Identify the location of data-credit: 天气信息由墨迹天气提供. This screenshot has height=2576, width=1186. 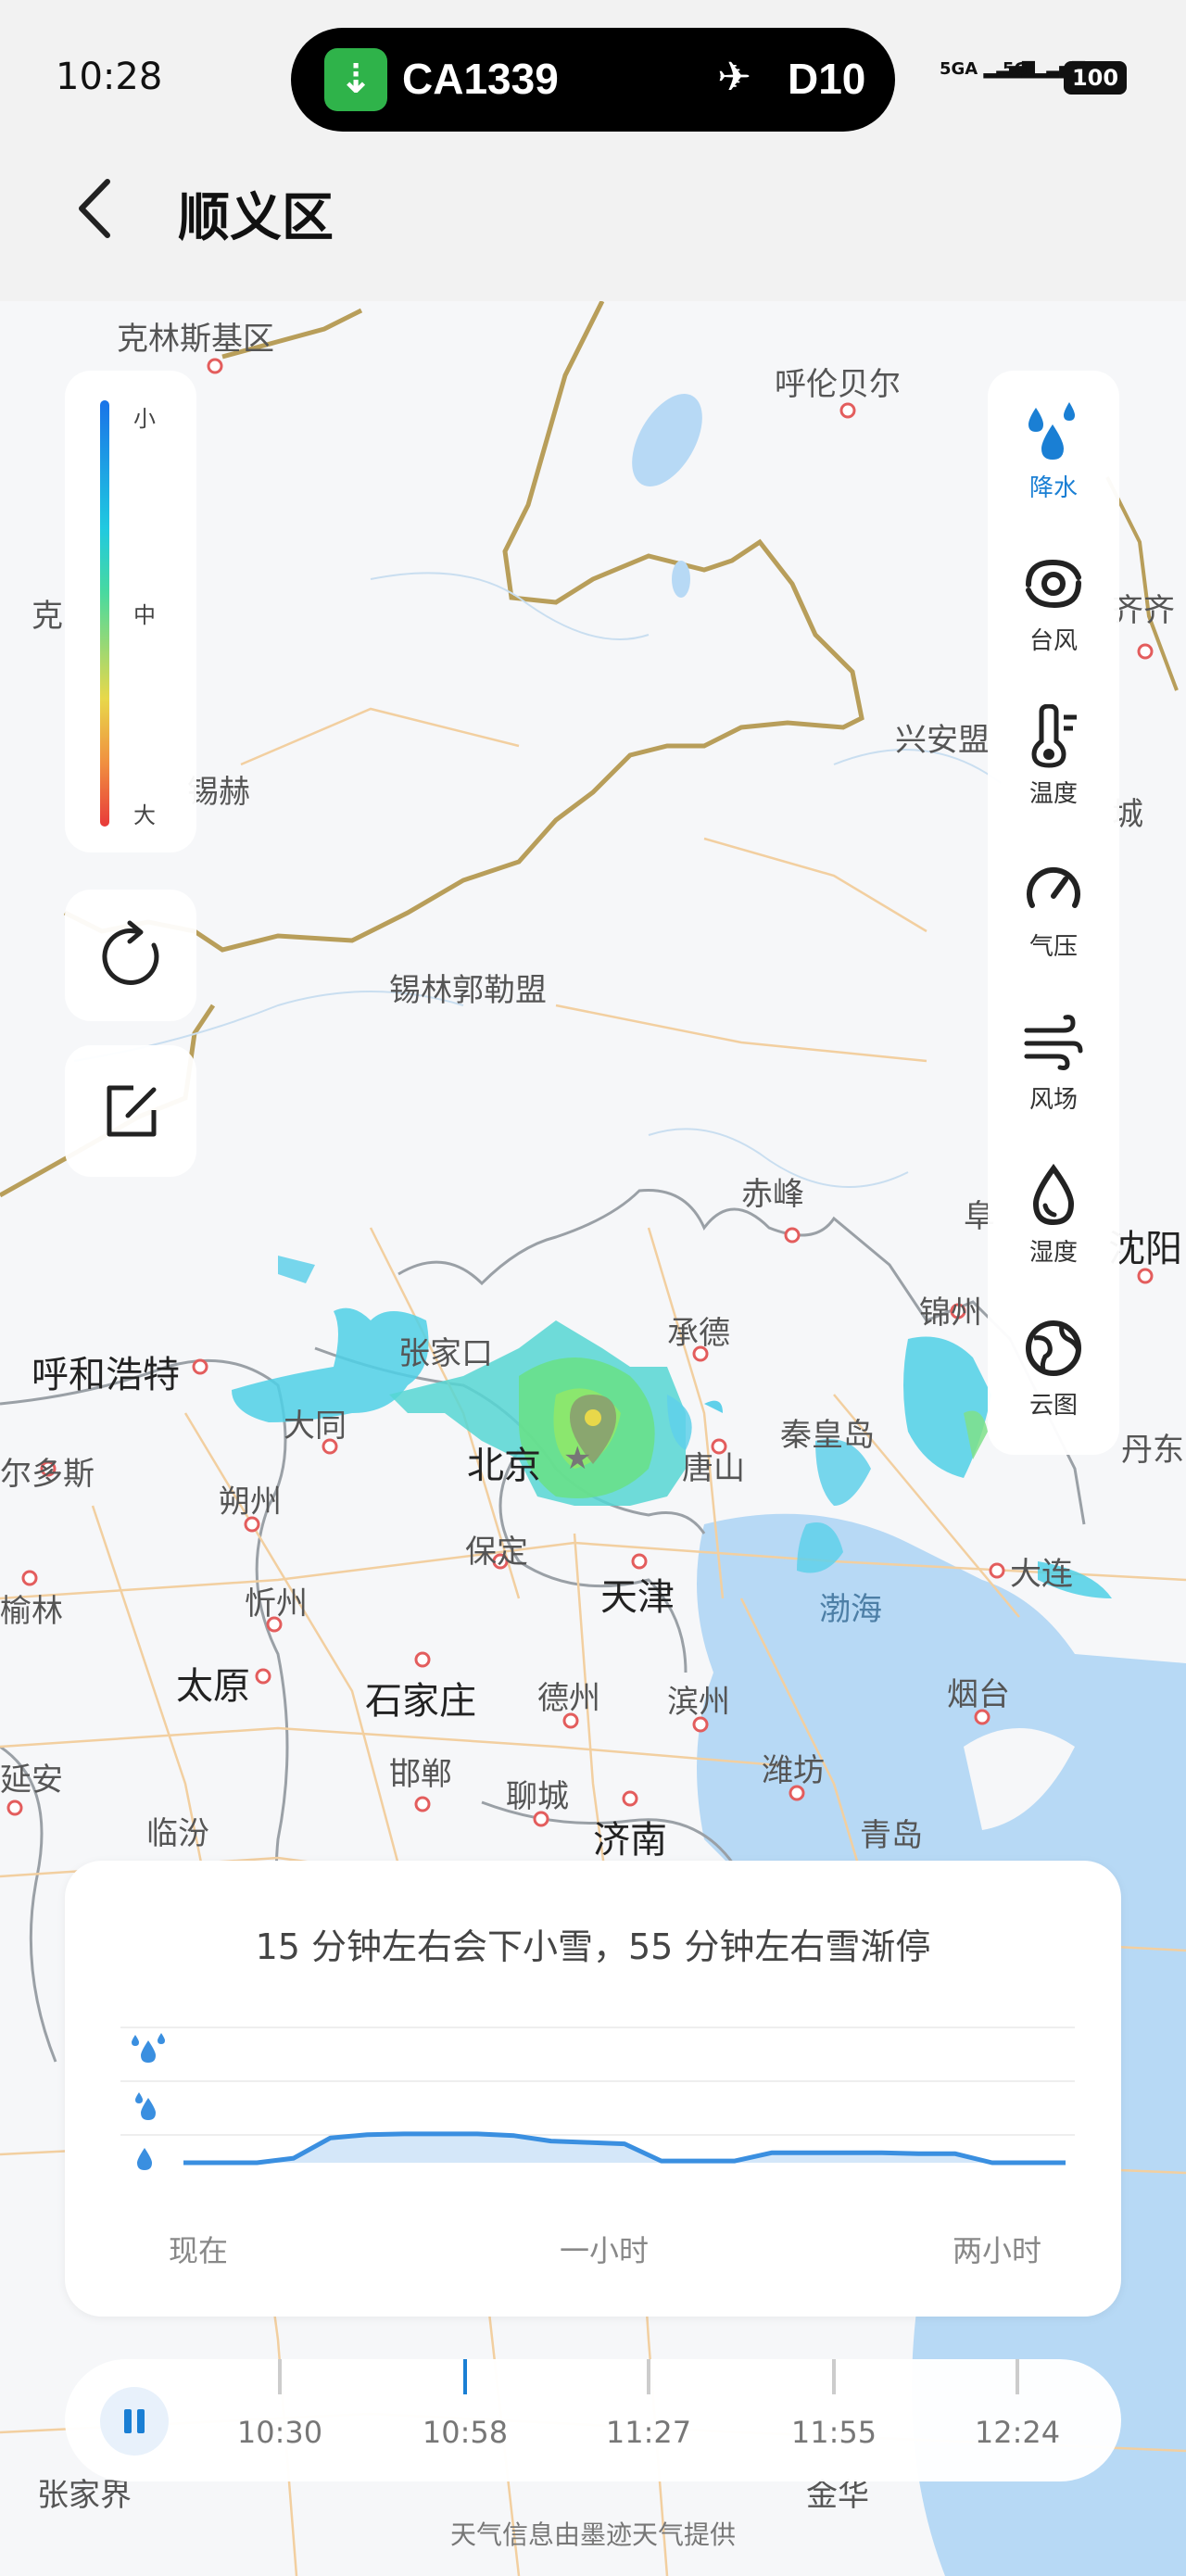
(592, 2534).